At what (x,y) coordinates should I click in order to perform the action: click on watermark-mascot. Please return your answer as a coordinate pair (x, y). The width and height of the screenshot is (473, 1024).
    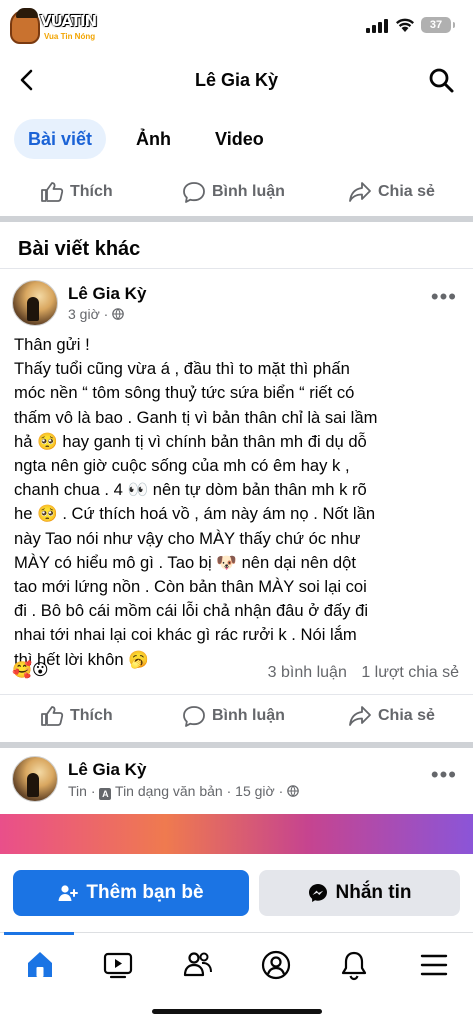
    Looking at the image, I should click on (25, 26).